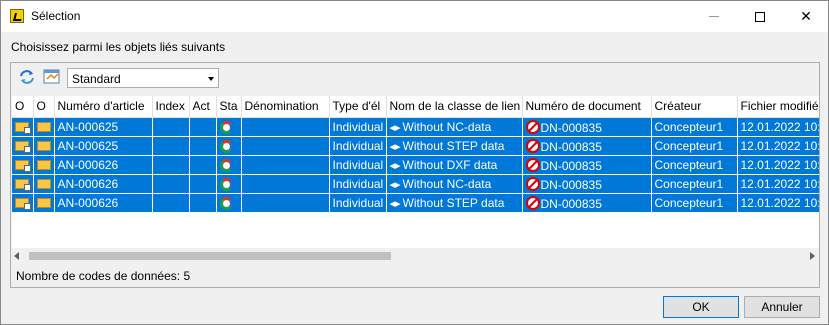 The width and height of the screenshot is (829, 325). Describe the element at coordinates (414, 16) in the screenshot. I see `title-bar: Sélection ✕` at that location.